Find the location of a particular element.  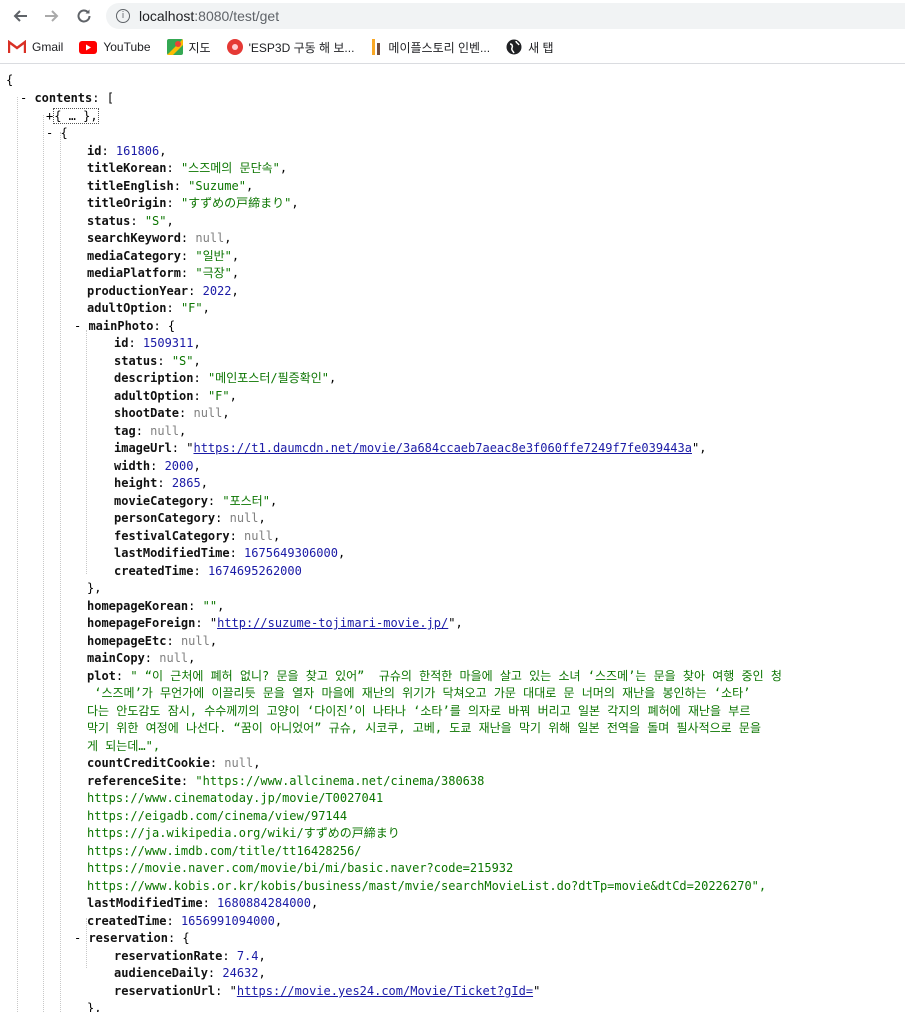

esp3d-icon is located at coordinates (234, 47).